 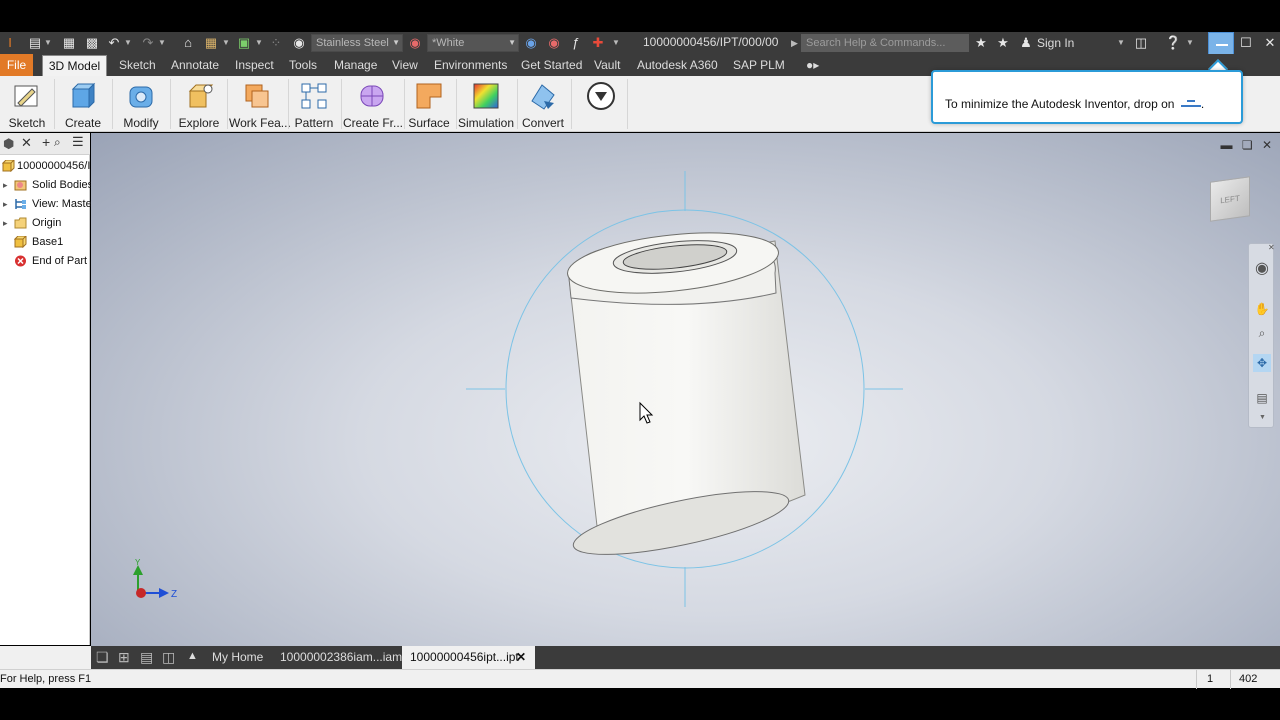 What do you see at coordinates (141, 104) in the screenshot?
I see `modify-button: Modify` at bounding box center [141, 104].